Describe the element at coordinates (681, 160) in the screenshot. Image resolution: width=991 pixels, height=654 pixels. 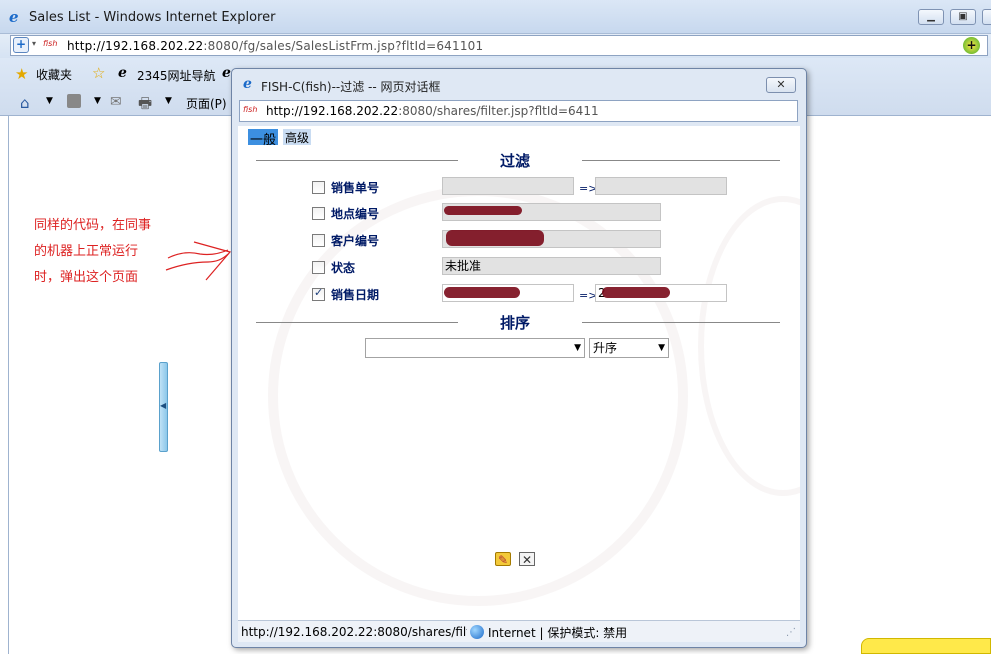
I see `filter-divider-right` at that location.